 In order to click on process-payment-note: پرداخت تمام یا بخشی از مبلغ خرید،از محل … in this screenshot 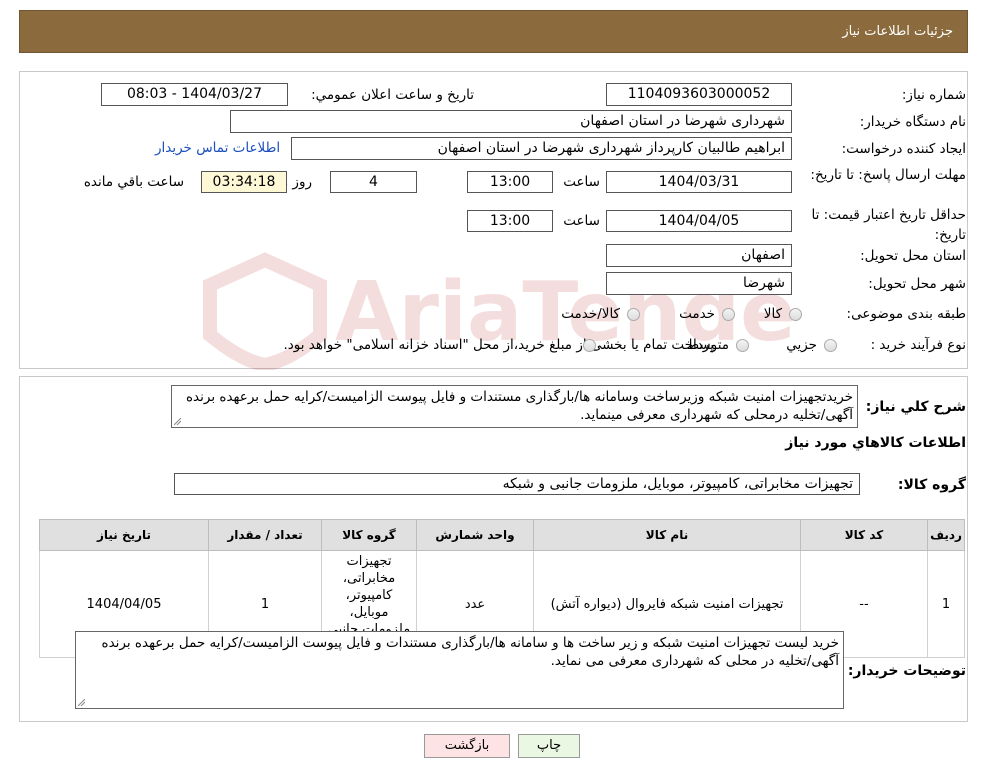, I will do `click(498, 345)`.